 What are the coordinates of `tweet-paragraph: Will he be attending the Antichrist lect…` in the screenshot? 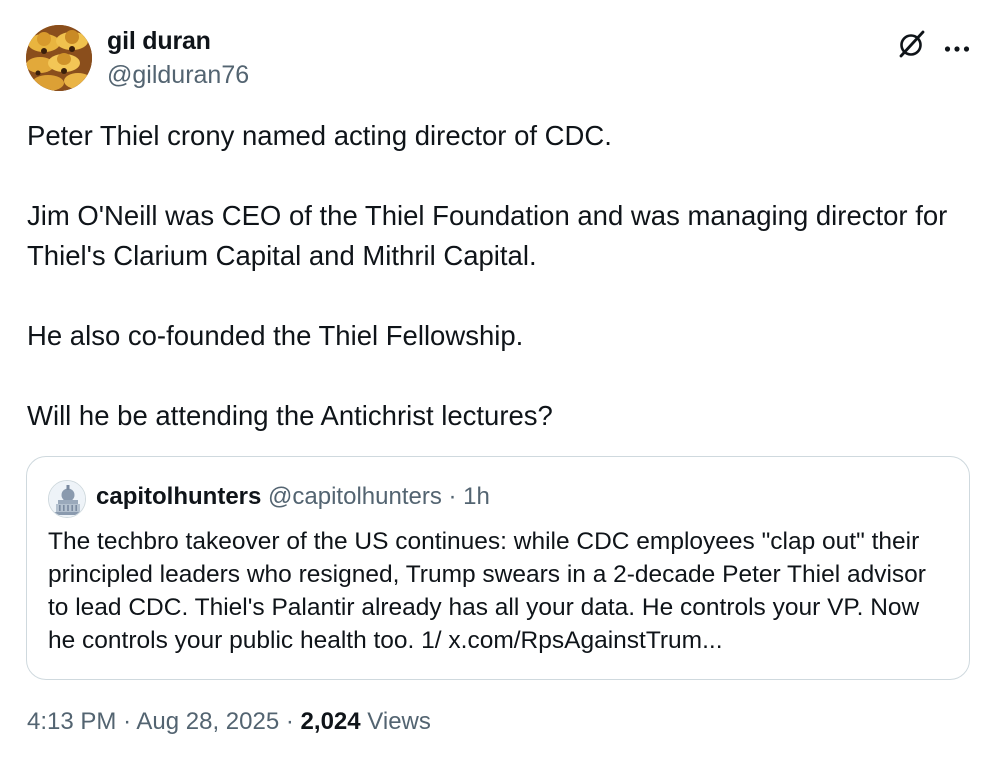 It's located at (290, 415).